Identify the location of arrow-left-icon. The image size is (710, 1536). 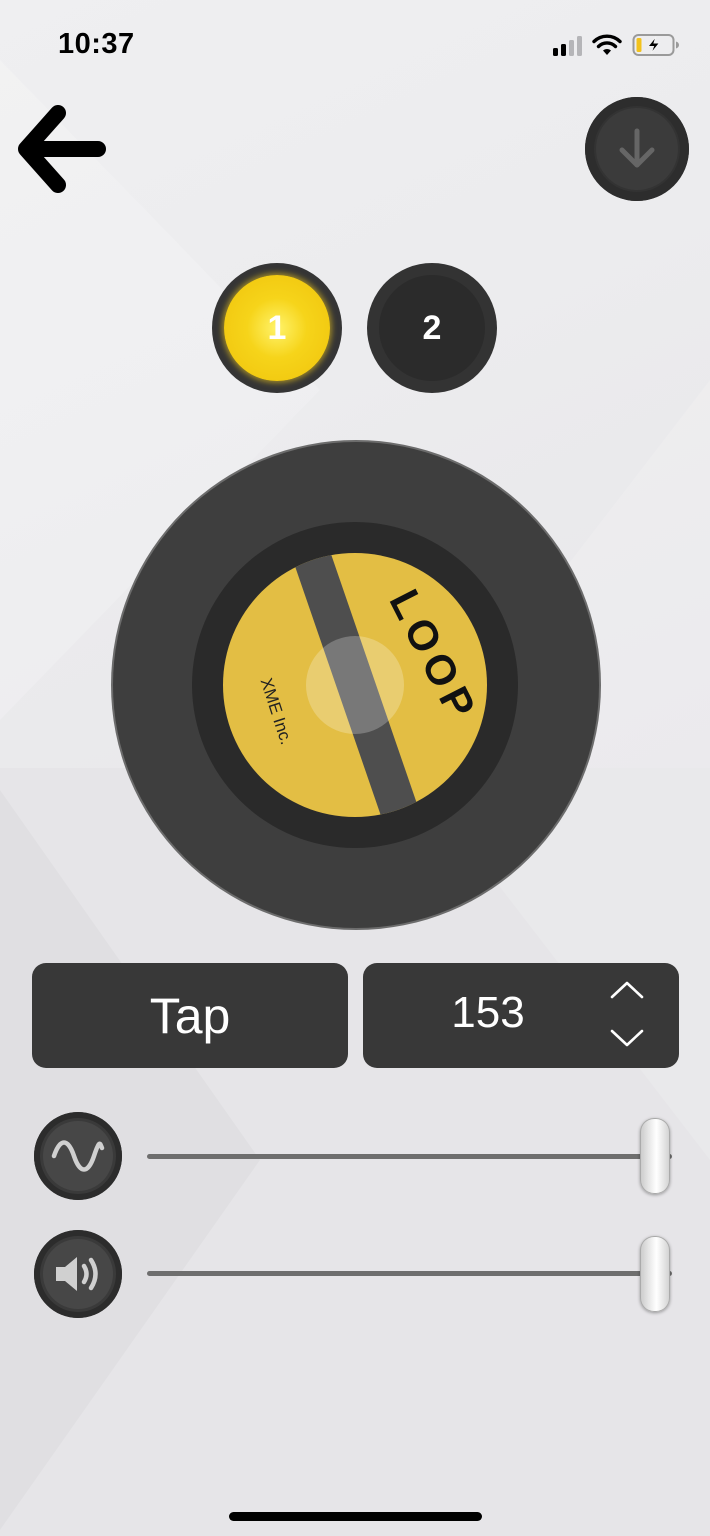
(62, 149).